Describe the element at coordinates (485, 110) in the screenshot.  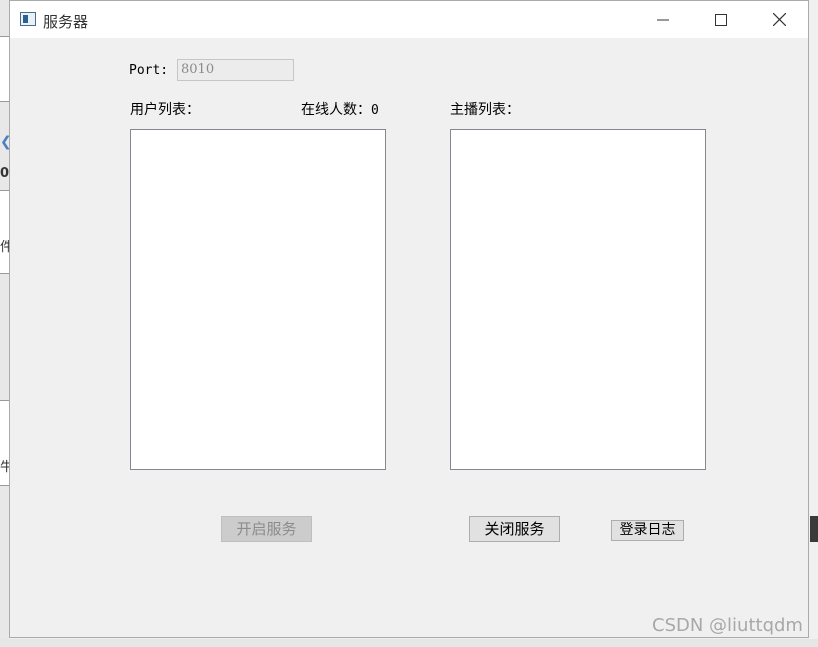
I see `anchor-list-label: 主播列表：` at that location.